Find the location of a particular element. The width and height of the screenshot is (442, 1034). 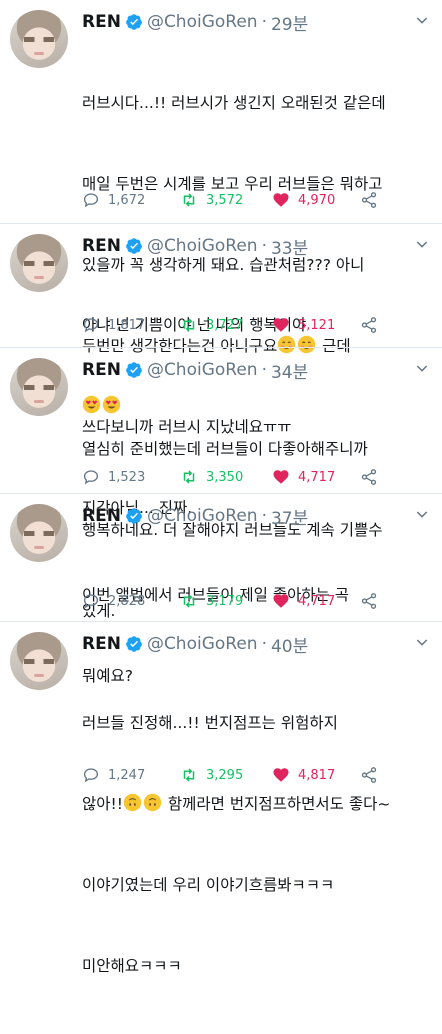

like-count: 4,970 is located at coordinates (317, 200).